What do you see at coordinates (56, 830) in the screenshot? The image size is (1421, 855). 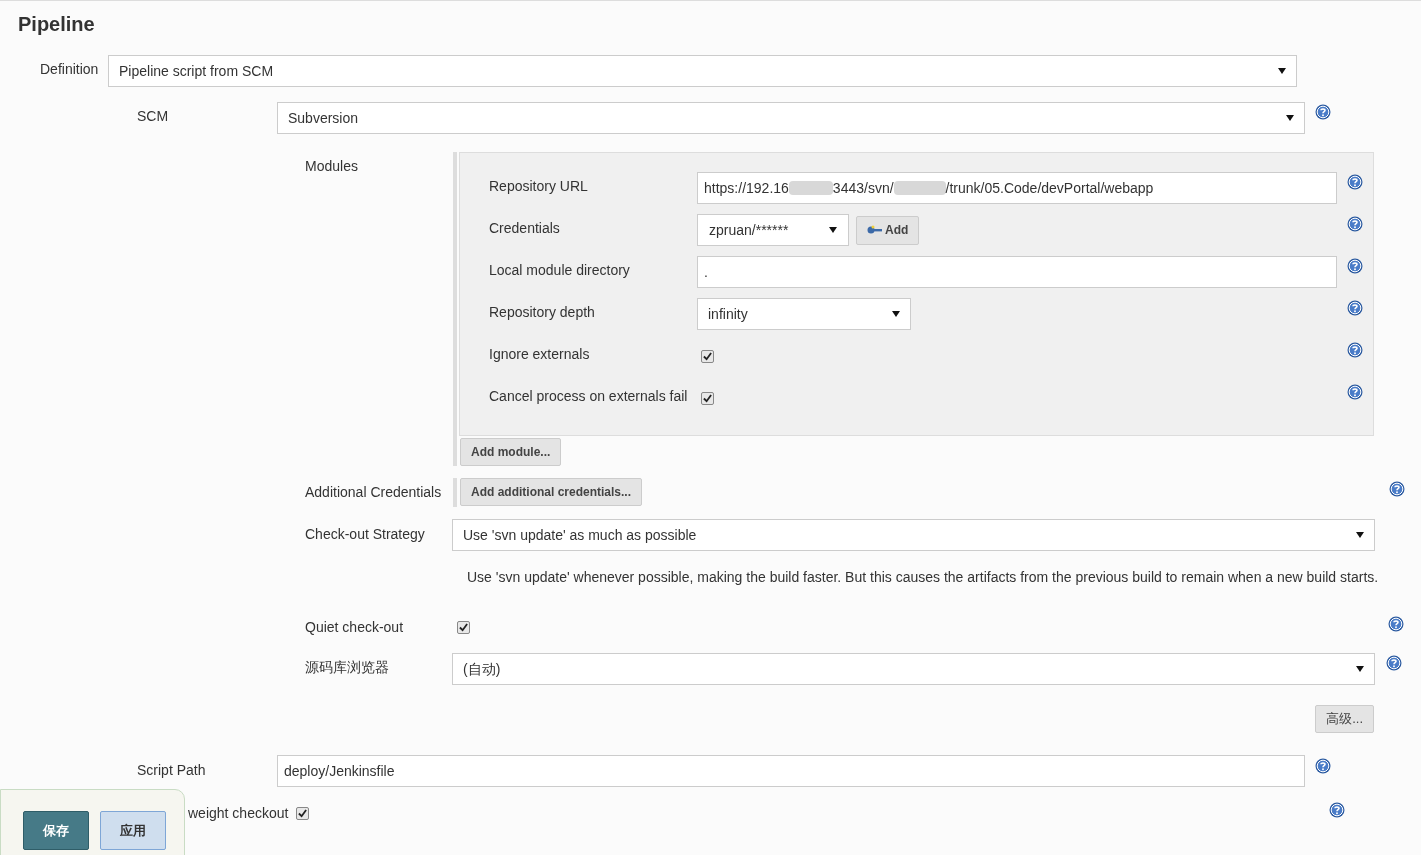 I see `save-button: 保存` at bounding box center [56, 830].